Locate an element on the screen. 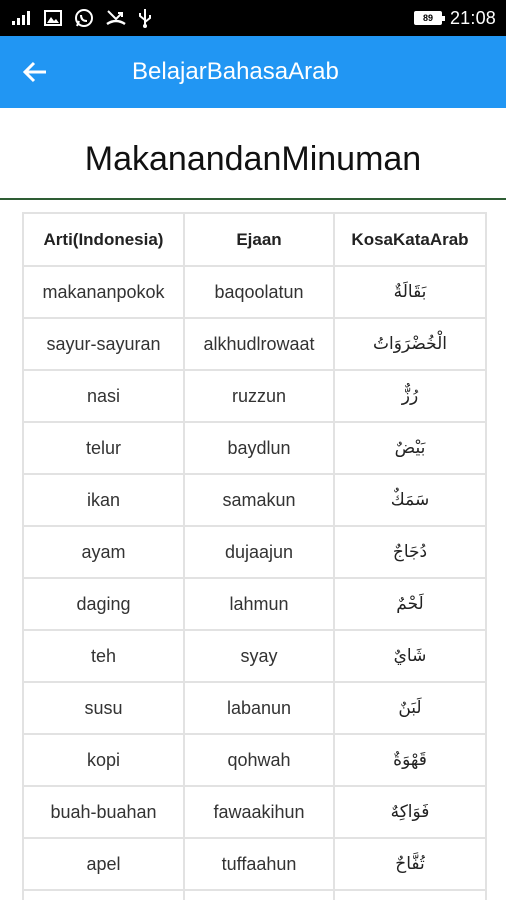  table-row-partial is located at coordinates (254, 894).